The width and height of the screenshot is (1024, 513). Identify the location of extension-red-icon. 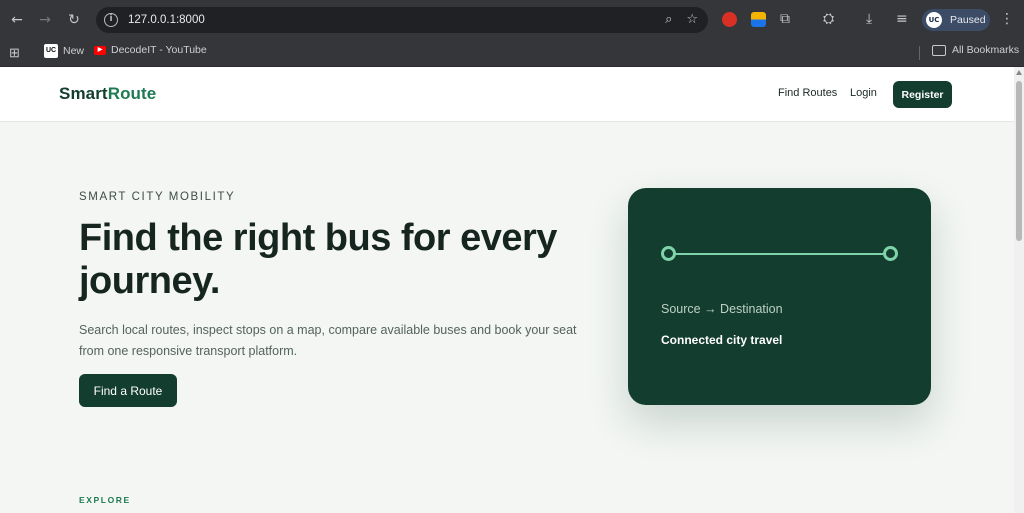
(729, 19).